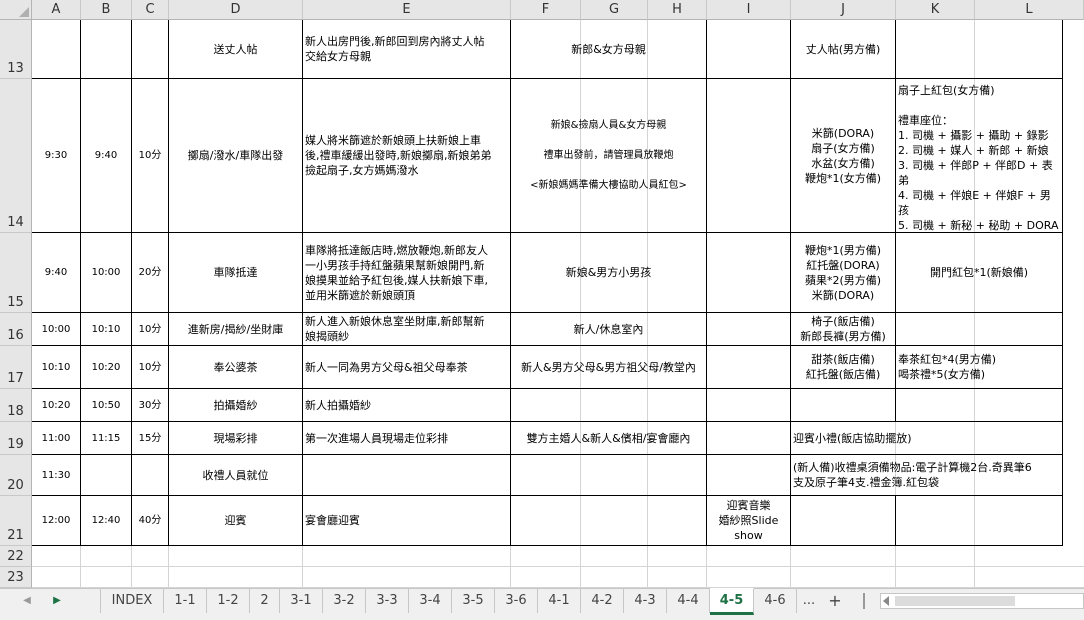  I want to click on cell-props: 鞭炮*1(男方備) 紅托盤(DORA) 蘋果*2(男方備) 米篩(DORA), so click(843, 273).